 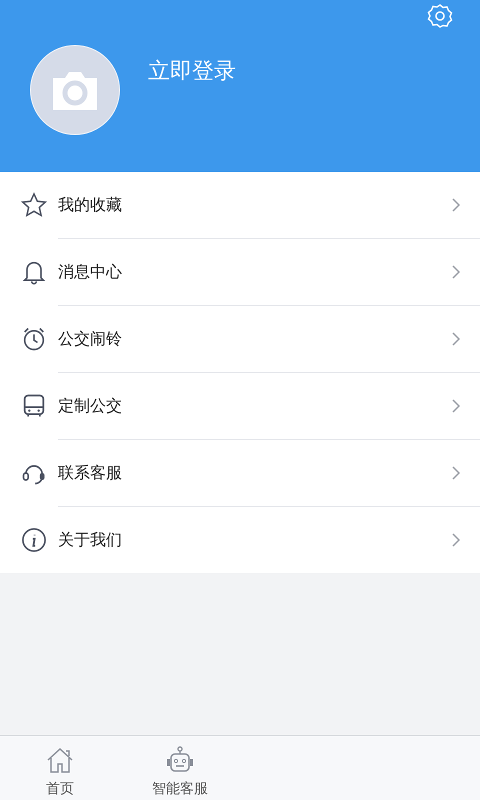 What do you see at coordinates (440, 16) in the screenshot?
I see `settings-icon` at bounding box center [440, 16].